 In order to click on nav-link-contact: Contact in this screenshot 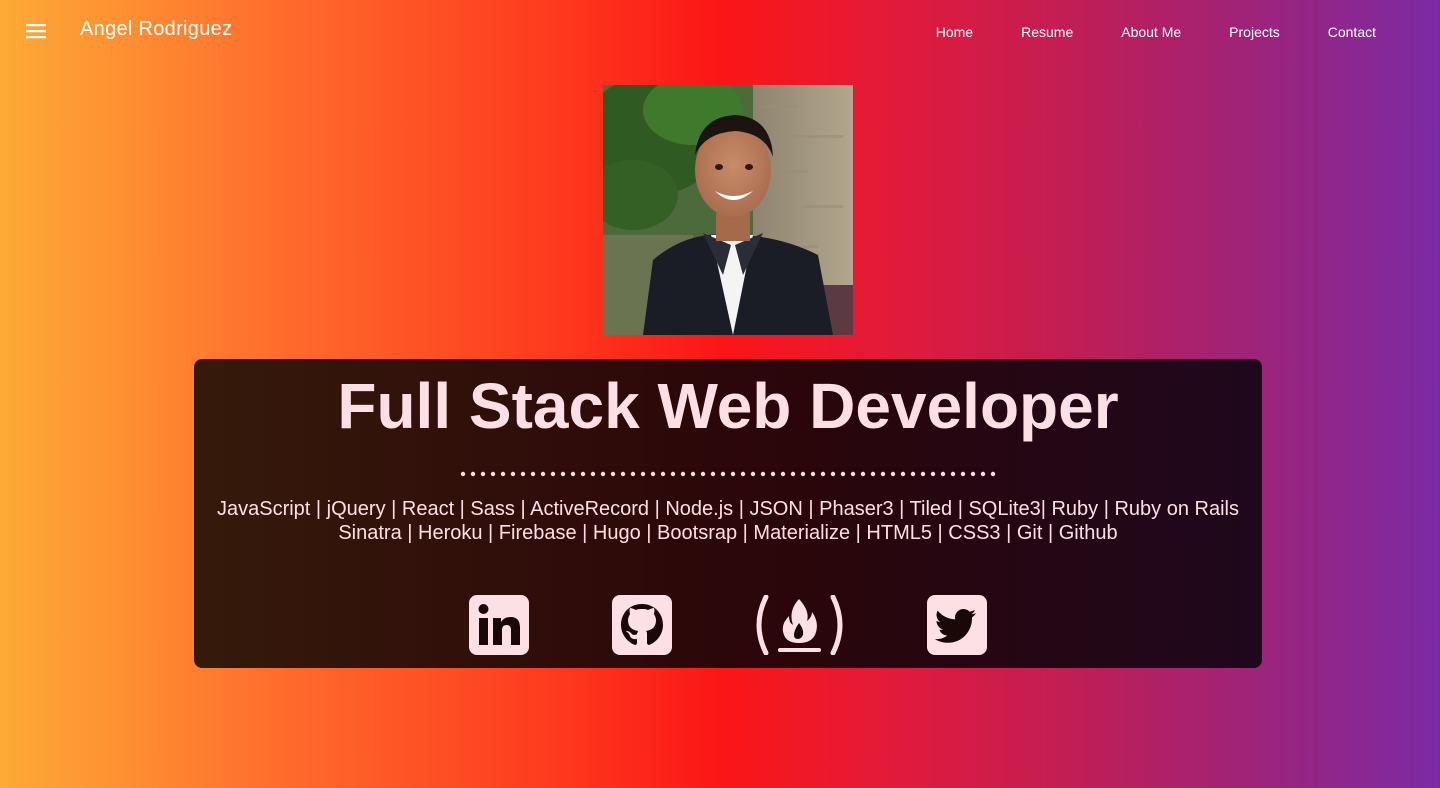, I will do `click(1352, 32)`.